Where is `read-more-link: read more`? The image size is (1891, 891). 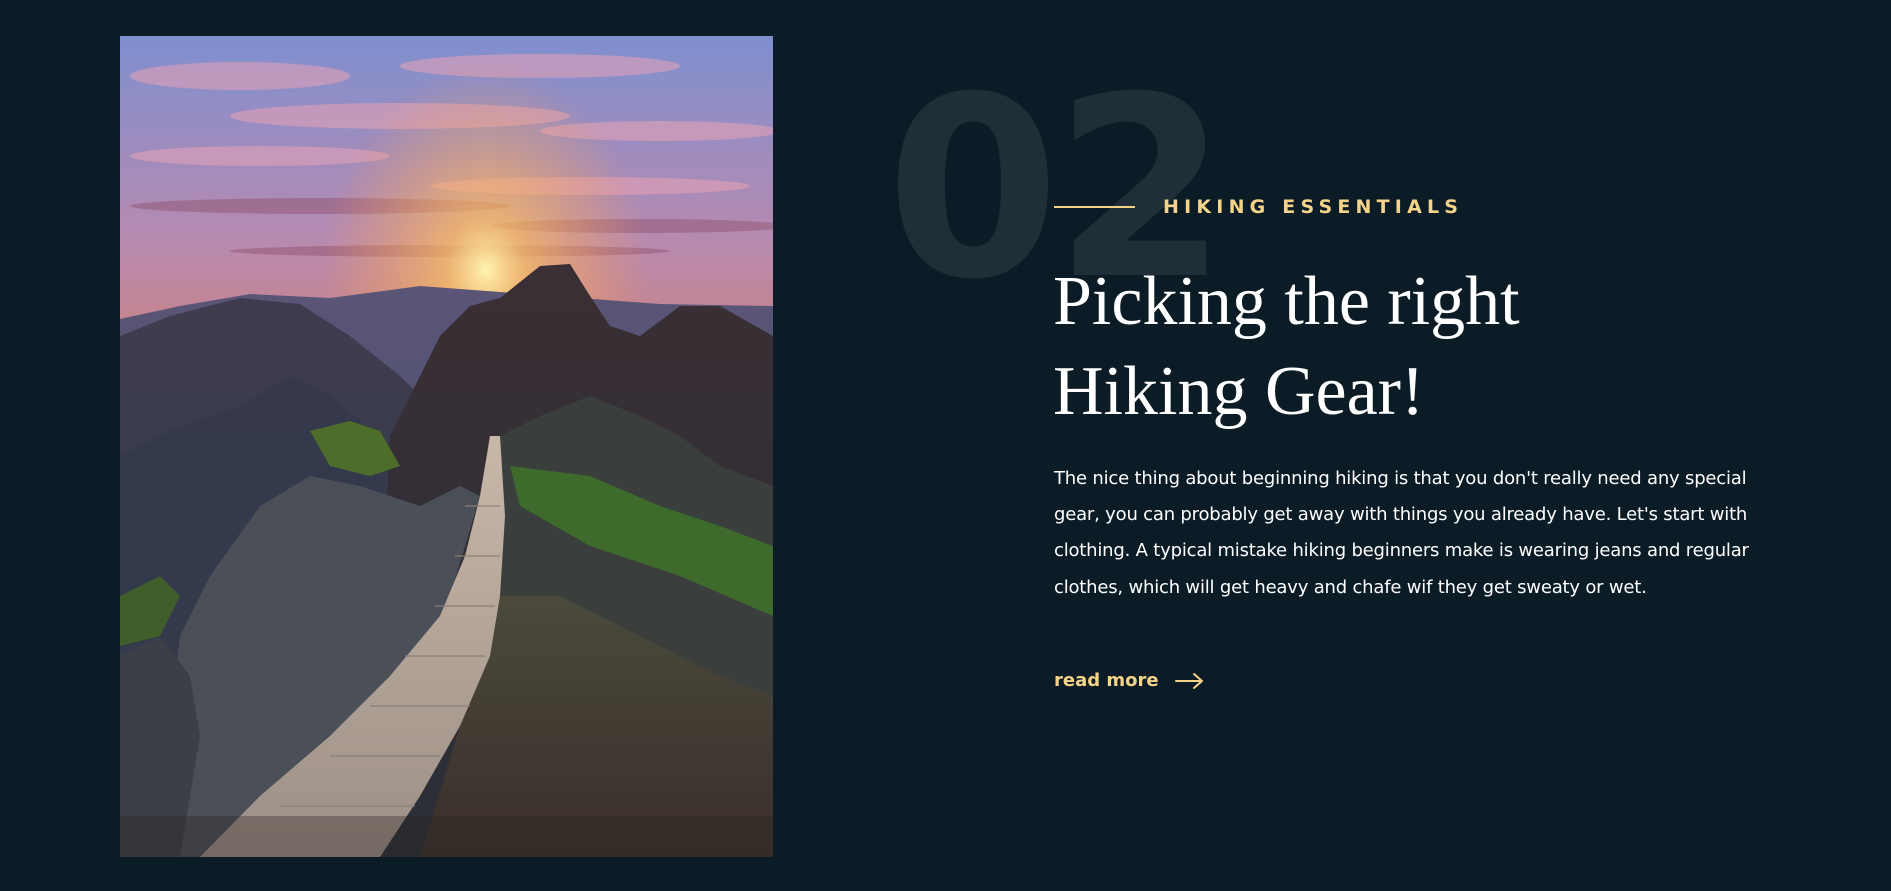 read-more-link: read more is located at coordinates (1129, 680).